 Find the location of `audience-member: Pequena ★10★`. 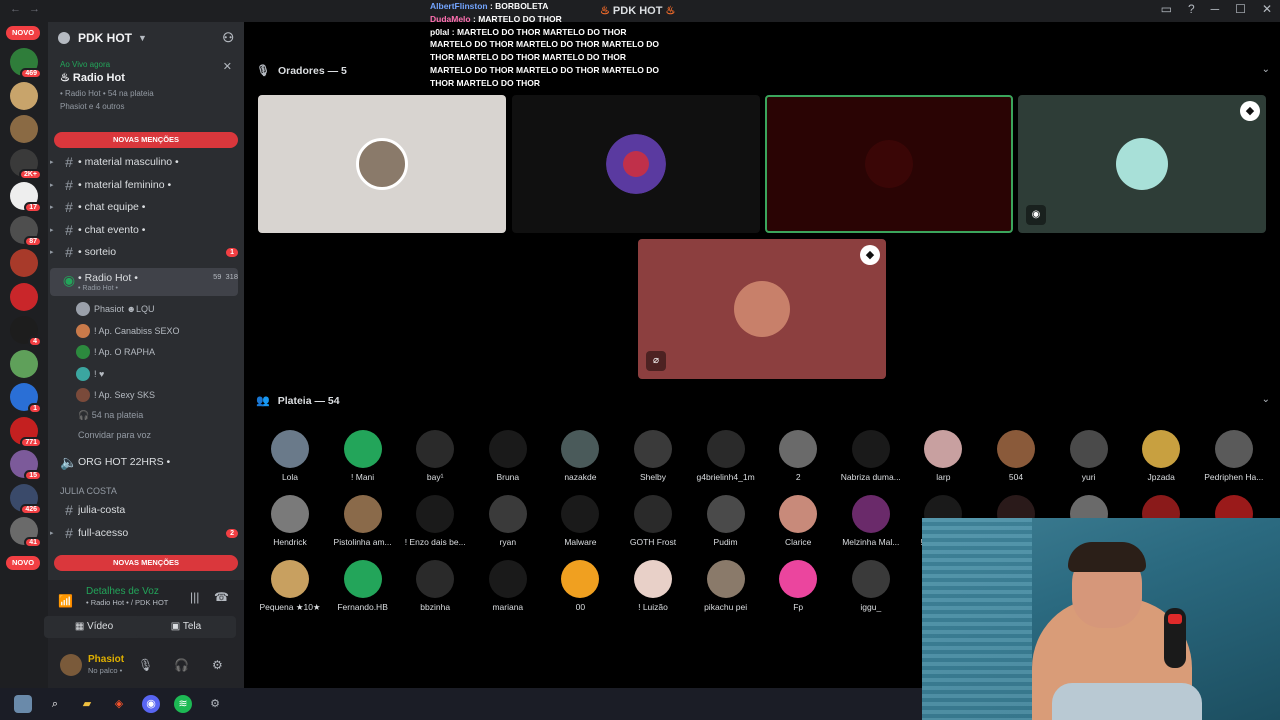

audience-member: Pequena ★10★ is located at coordinates (290, 586).